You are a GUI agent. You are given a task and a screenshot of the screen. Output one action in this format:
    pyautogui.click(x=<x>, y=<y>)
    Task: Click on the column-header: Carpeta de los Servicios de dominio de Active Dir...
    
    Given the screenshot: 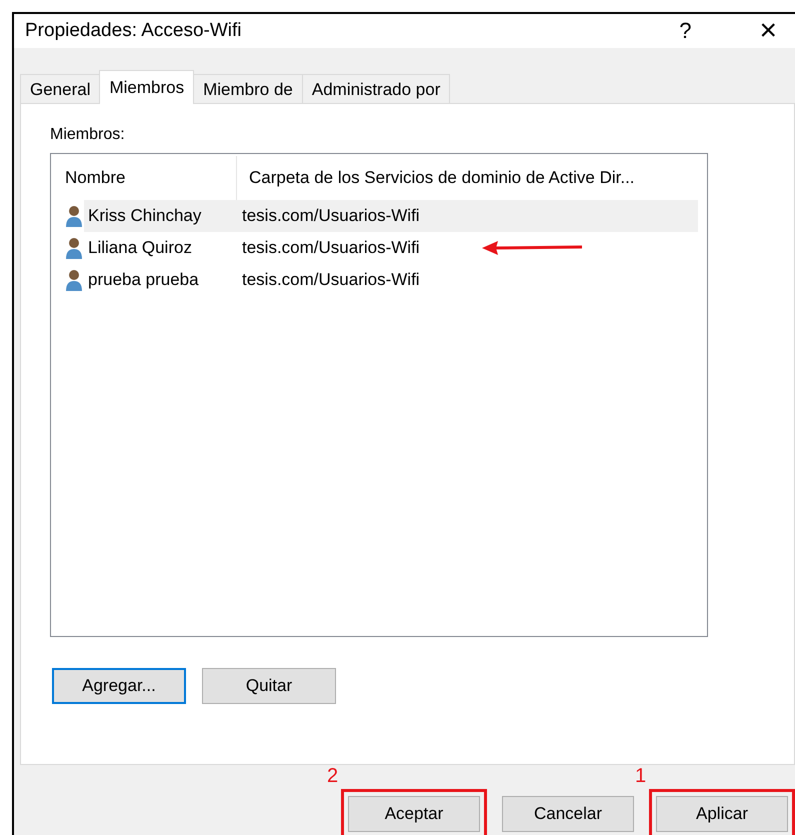 What is the action you would take?
    pyautogui.click(x=436, y=178)
    